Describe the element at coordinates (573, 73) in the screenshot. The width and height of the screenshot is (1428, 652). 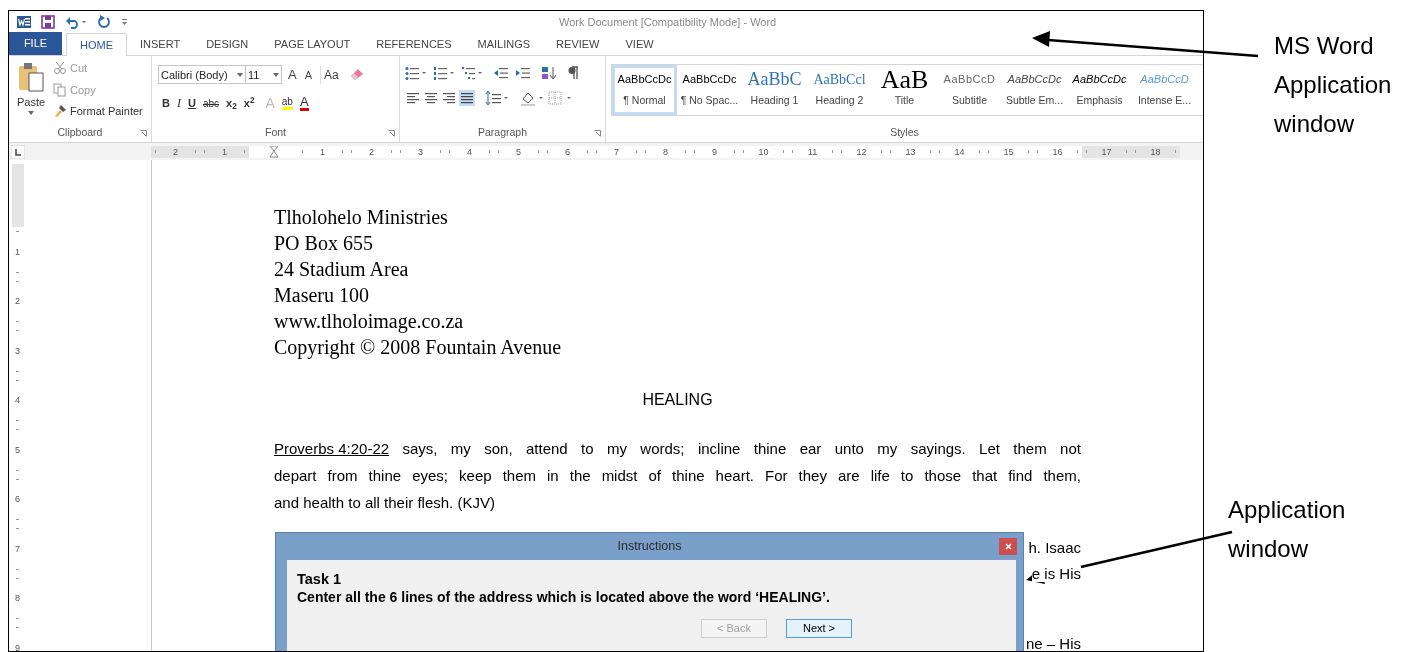
I see `show-formatting-icon` at that location.